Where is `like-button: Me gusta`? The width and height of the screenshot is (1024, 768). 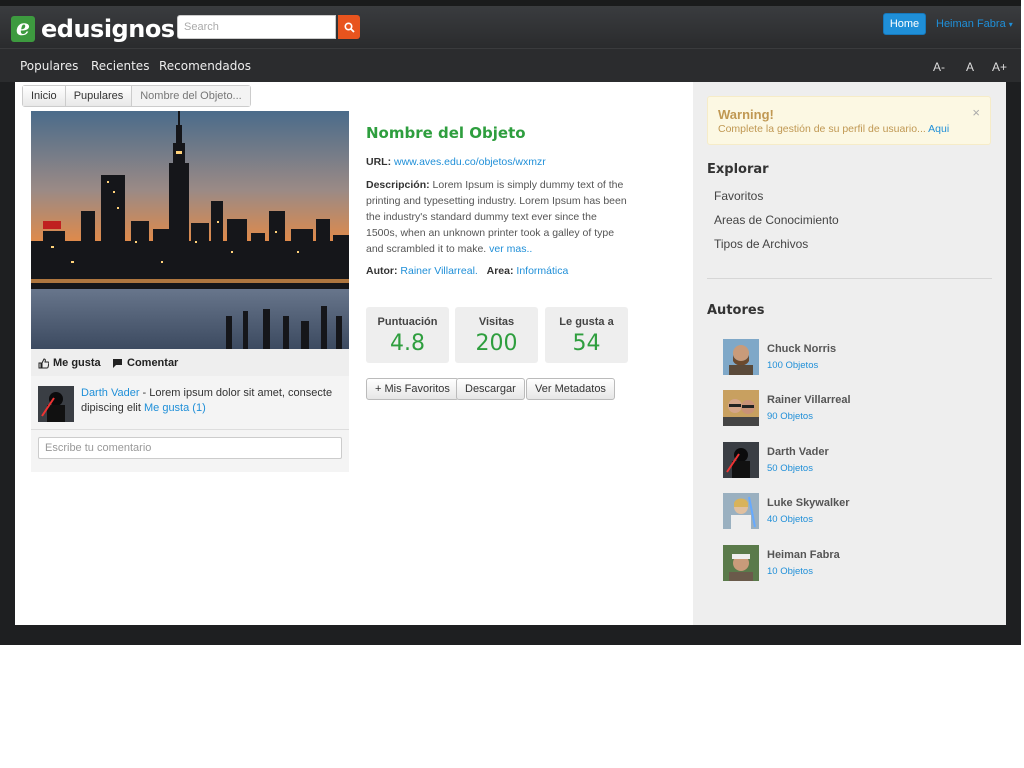 like-button: Me gusta is located at coordinates (69, 363).